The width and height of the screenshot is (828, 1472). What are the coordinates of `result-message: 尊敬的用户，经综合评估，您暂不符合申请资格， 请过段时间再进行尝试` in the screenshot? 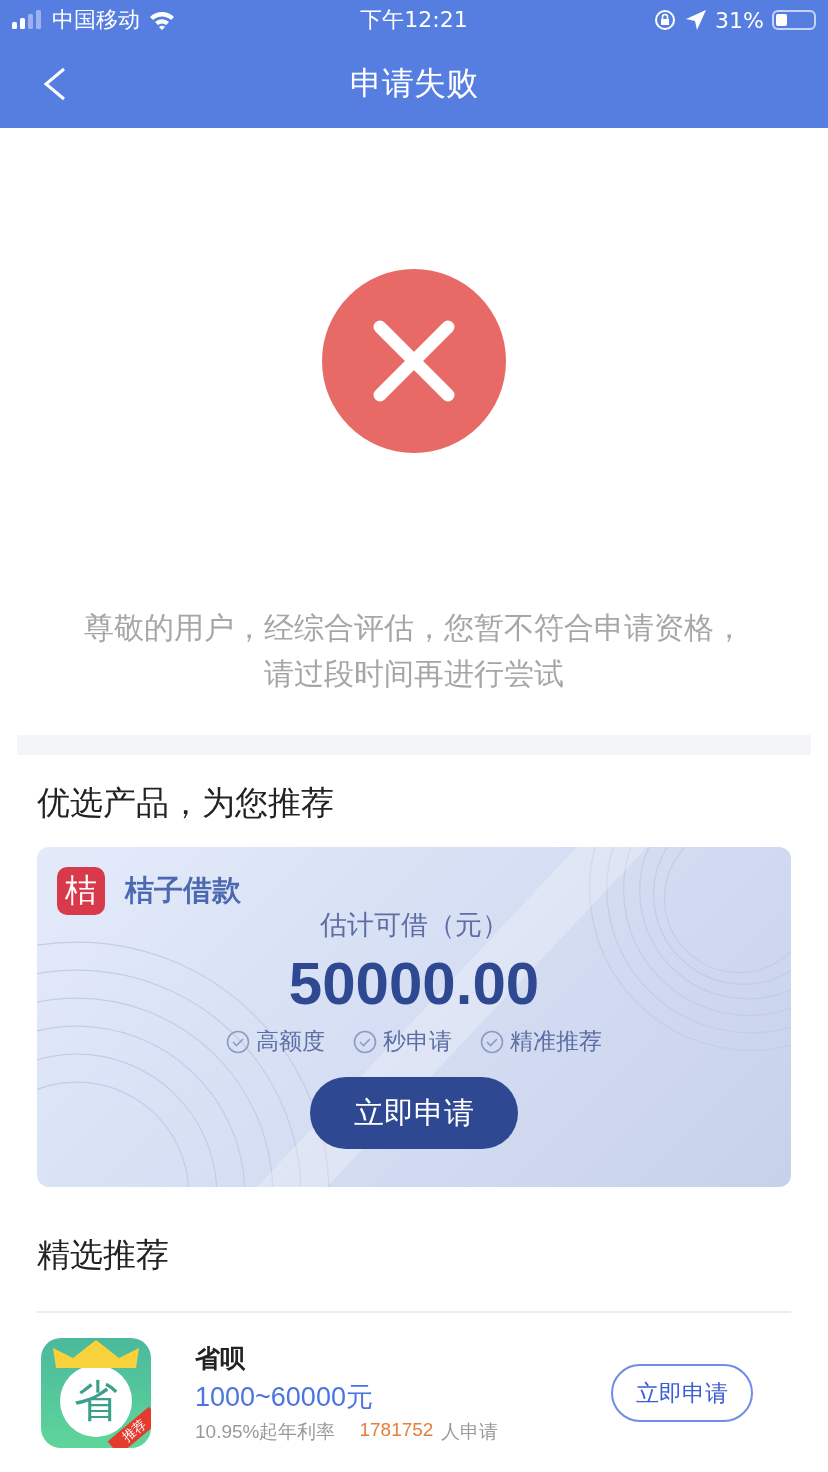 It's located at (414, 651).